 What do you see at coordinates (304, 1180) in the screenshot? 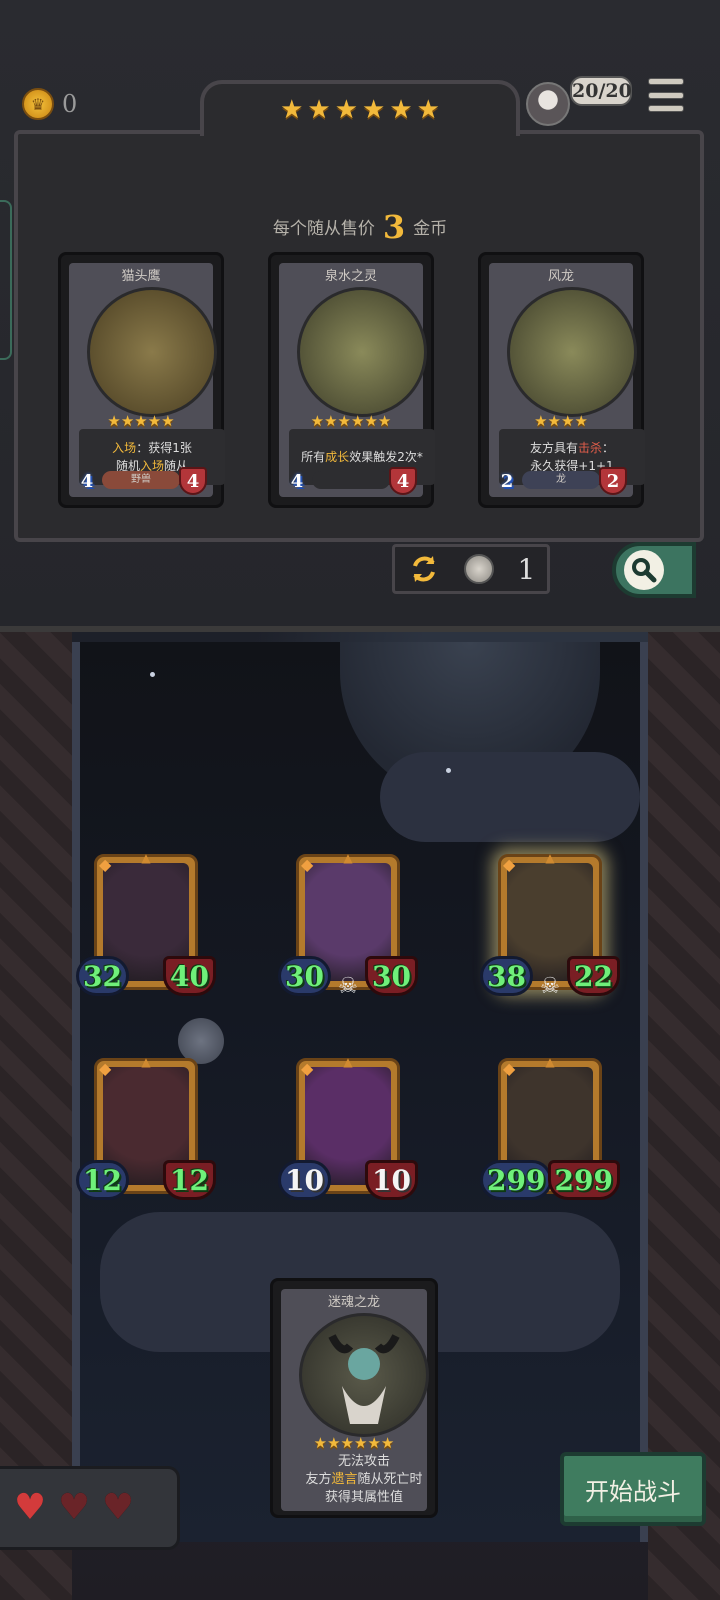
I see `minion-attack: 10` at bounding box center [304, 1180].